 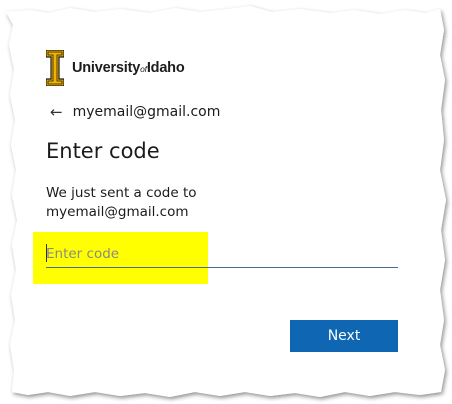 What do you see at coordinates (56, 112) in the screenshot?
I see `arrow-left-icon: ←` at bounding box center [56, 112].